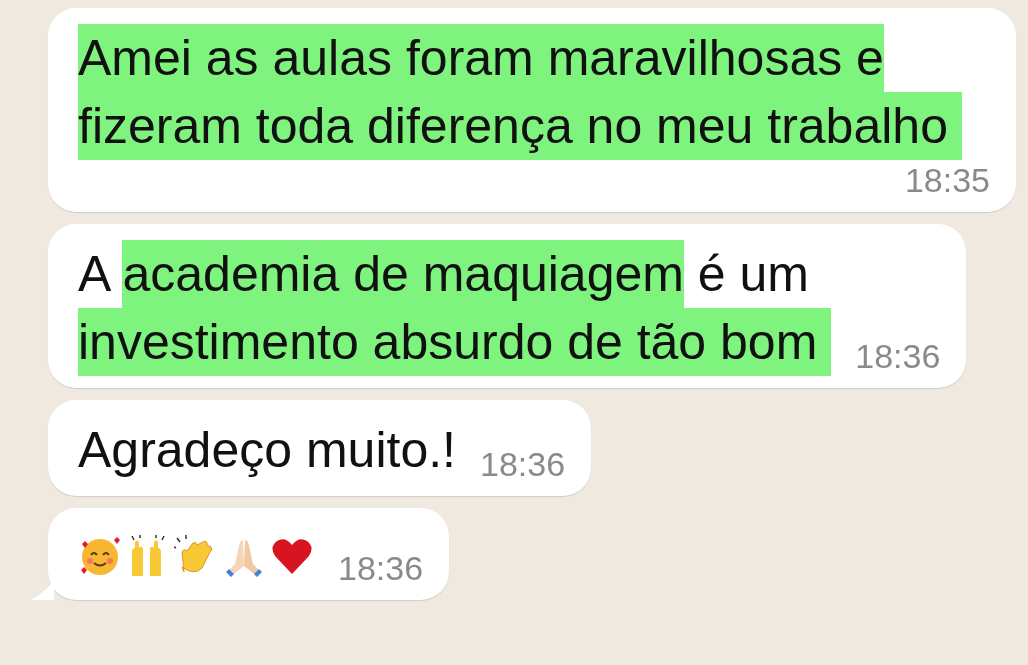 This screenshot has width=1028, height=665. What do you see at coordinates (520, 126) in the screenshot?
I see `message-text: fizeram toda diferença no meu trabalho` at bounding box center [520, 126].